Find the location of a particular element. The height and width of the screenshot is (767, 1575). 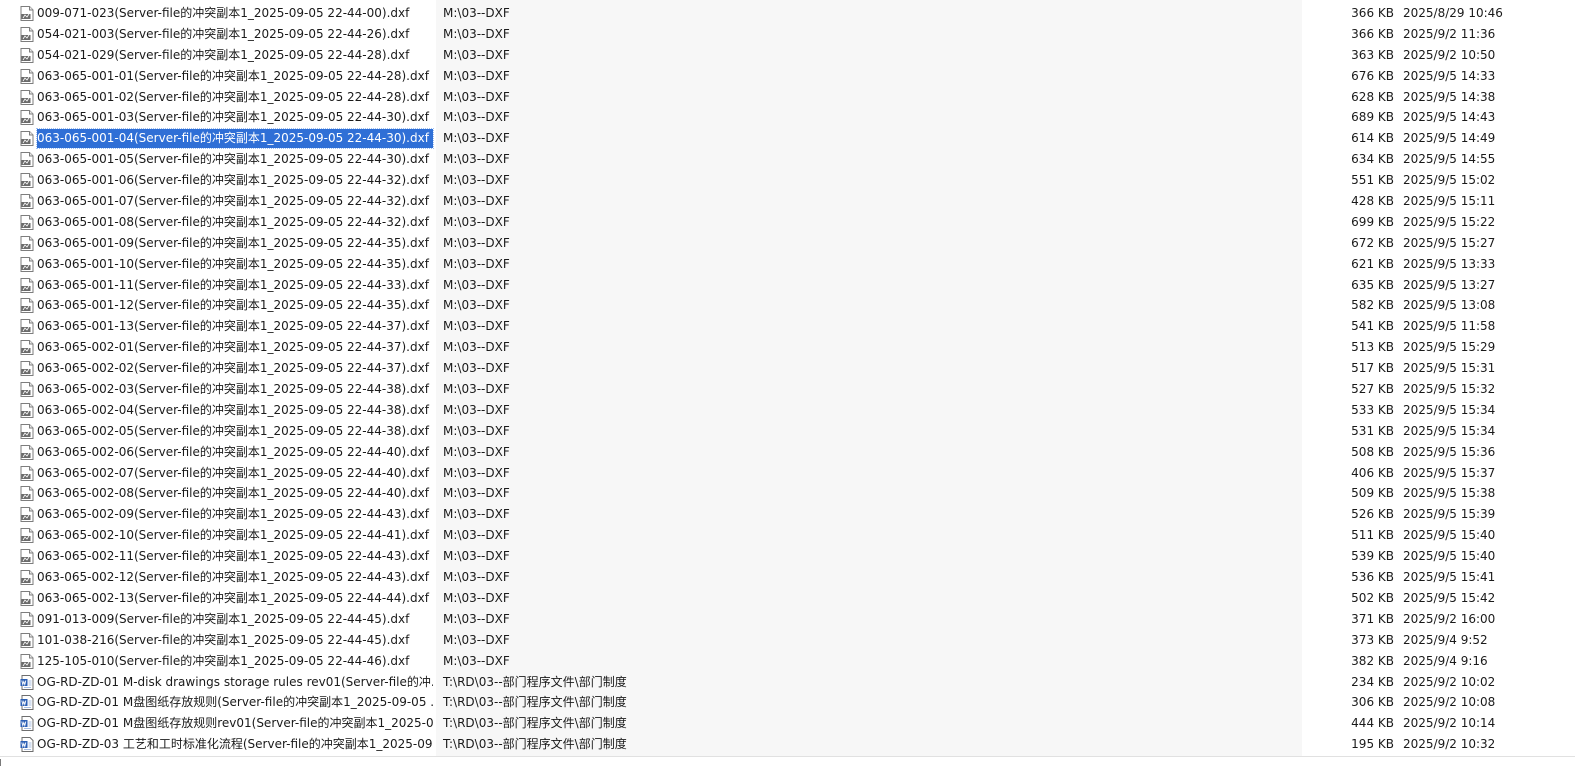

file-size: 672 KB is located at coordinates (1372, 242).